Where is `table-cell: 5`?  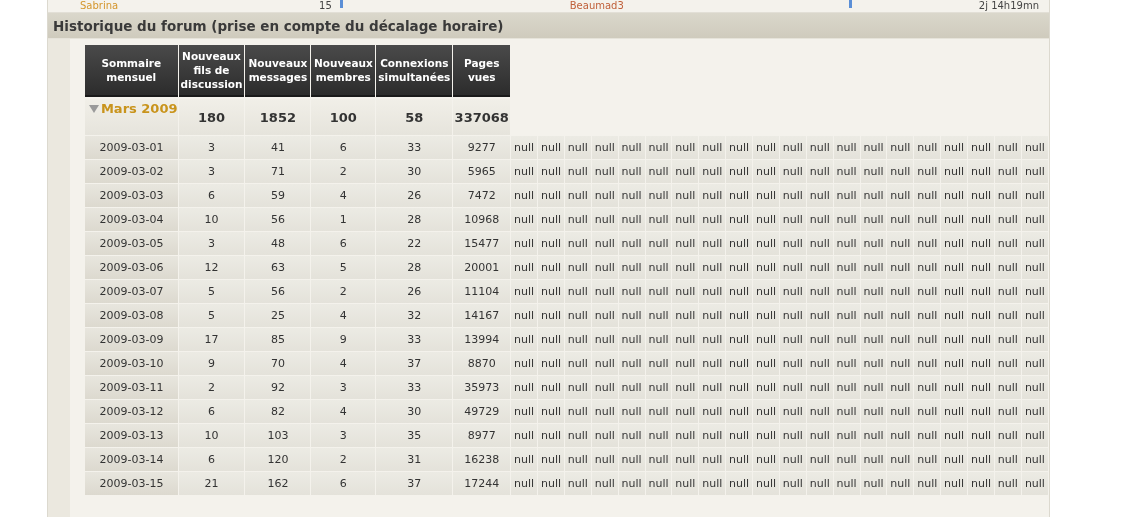 table-cell: 5 is located at coordinates (211, 316).